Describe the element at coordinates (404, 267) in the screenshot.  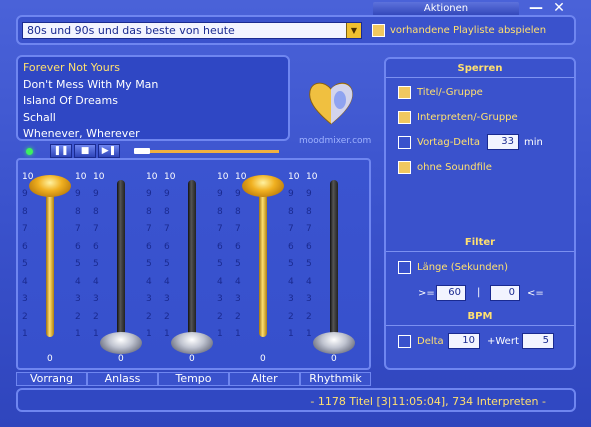
I see `laenge-checkbox` at that location.